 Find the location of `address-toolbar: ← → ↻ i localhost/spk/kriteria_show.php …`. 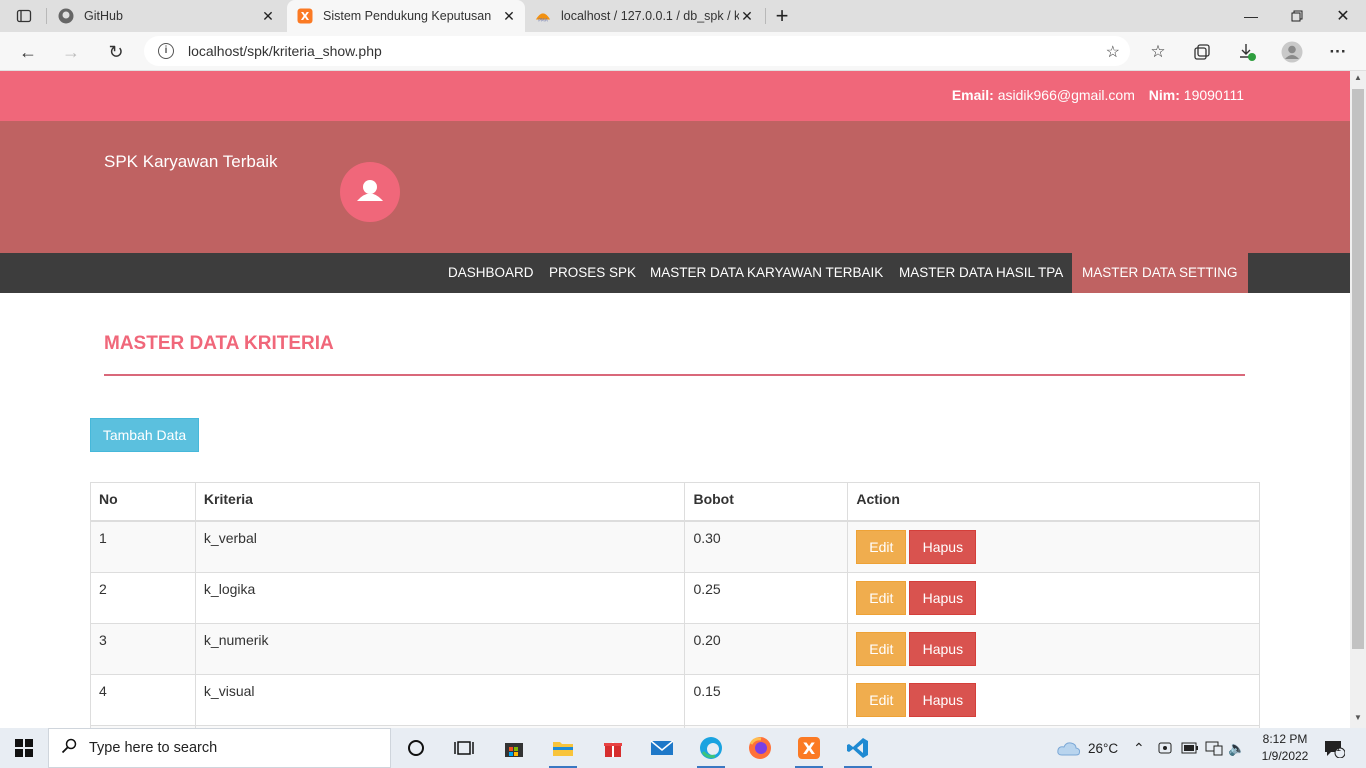

address-toolbar: ← → ↻ i localhost/spk/kriteria_show.php … is located at coordinates (683, 51).